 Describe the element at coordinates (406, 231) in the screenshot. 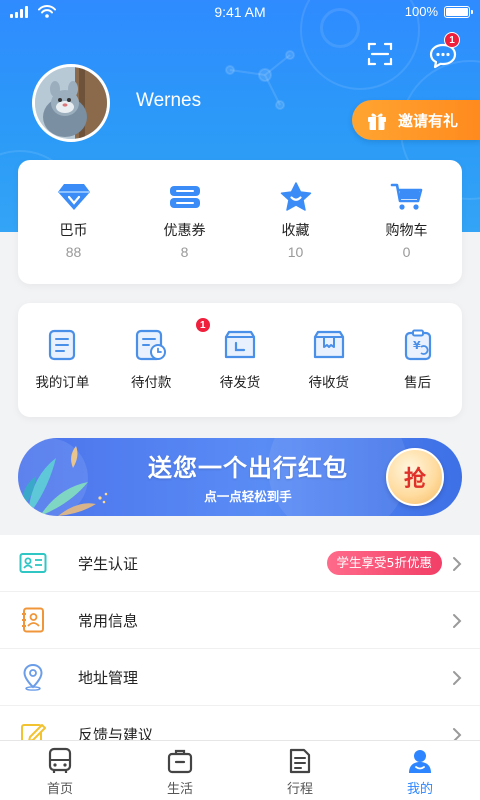

I see `stat-label: 购物车` at that location.